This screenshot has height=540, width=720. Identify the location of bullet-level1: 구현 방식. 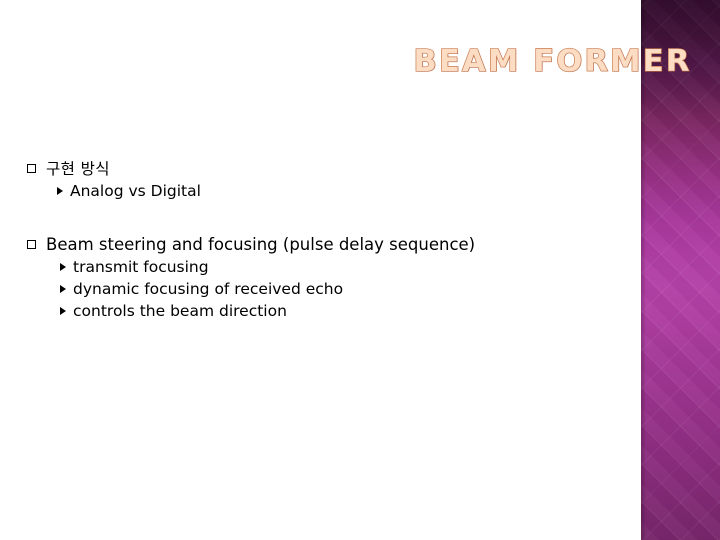
(327, 169).